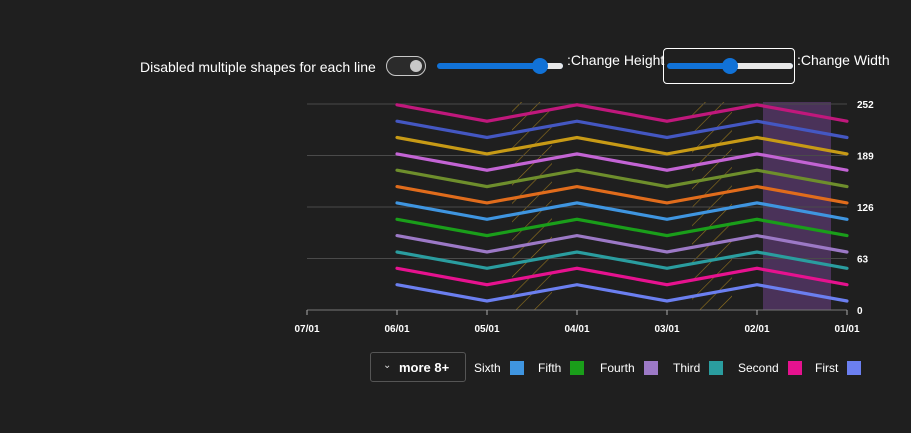  Describe the element at coordinates (865, 105) in the screenshot. I see `y-tick-label: 252` at that location.